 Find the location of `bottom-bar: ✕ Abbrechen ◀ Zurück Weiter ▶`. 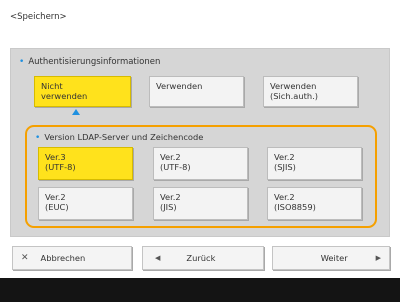

bottom-bar: ✕ Abbrechen ◀ Zurück Weiter ▶ is located at coordinates (200, 258).